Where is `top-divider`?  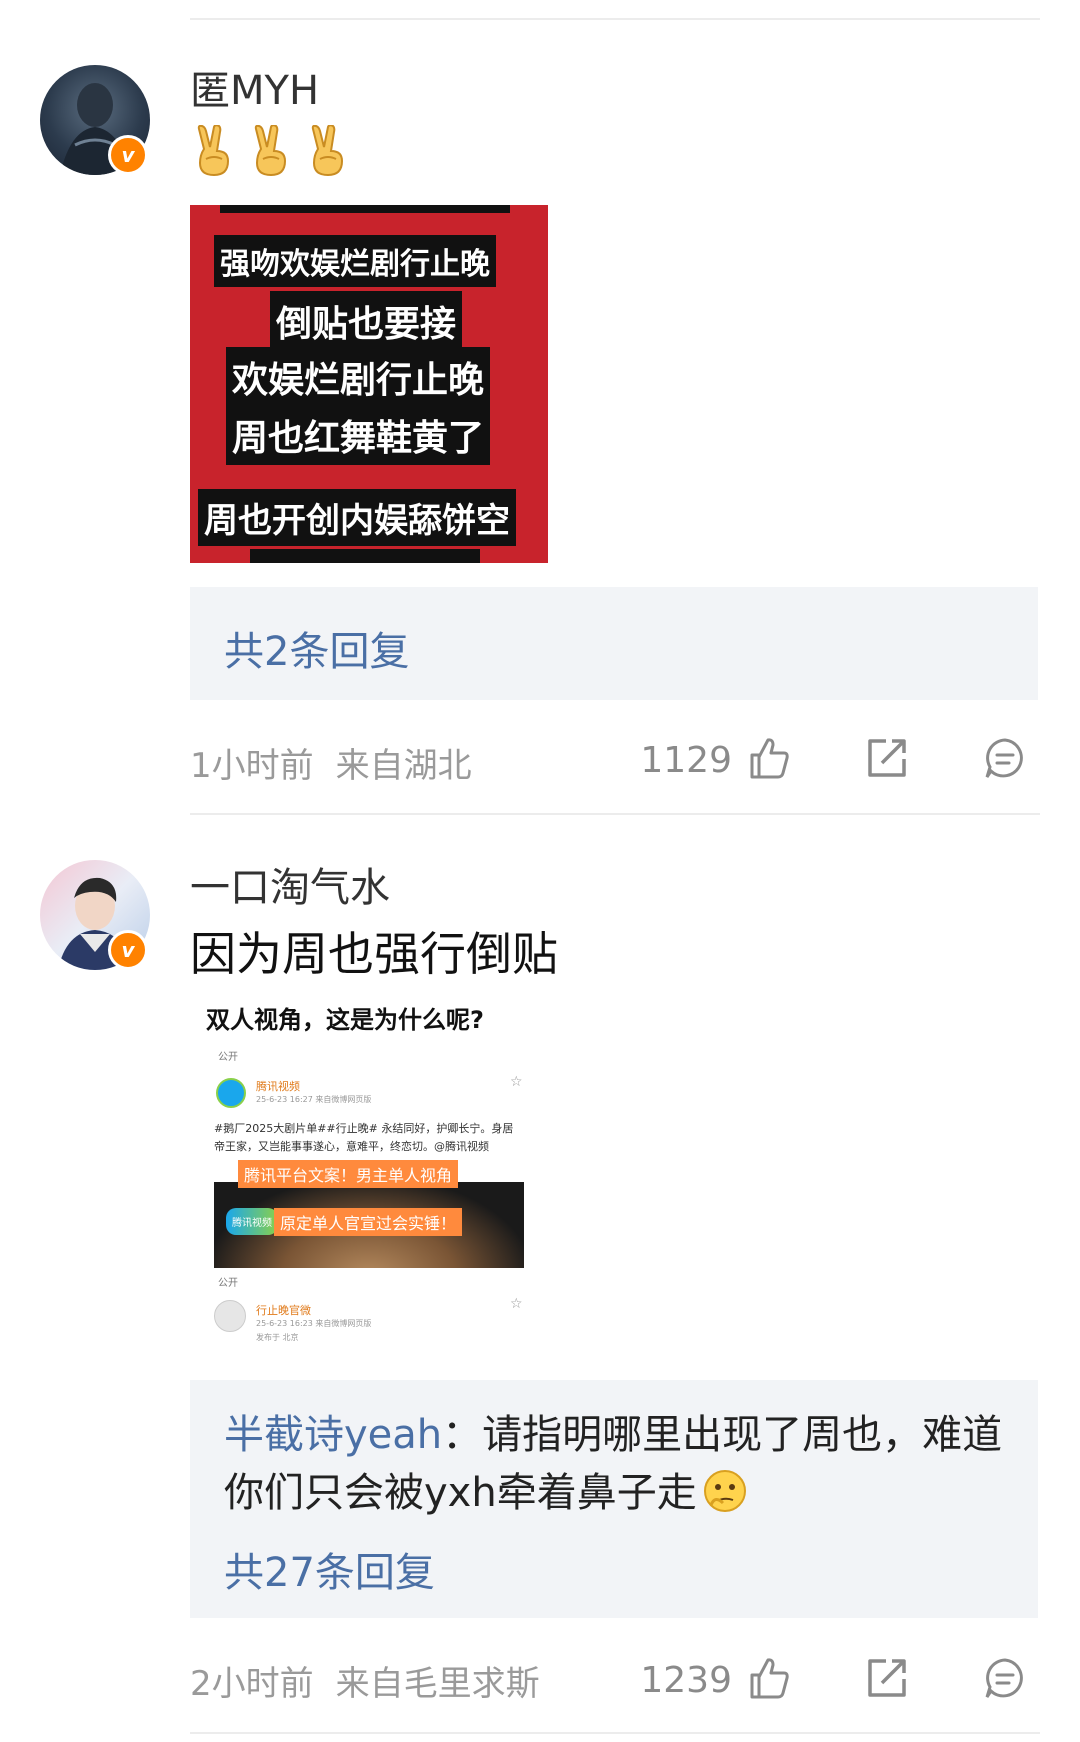 top-divider is located at coordinates (615, 19).